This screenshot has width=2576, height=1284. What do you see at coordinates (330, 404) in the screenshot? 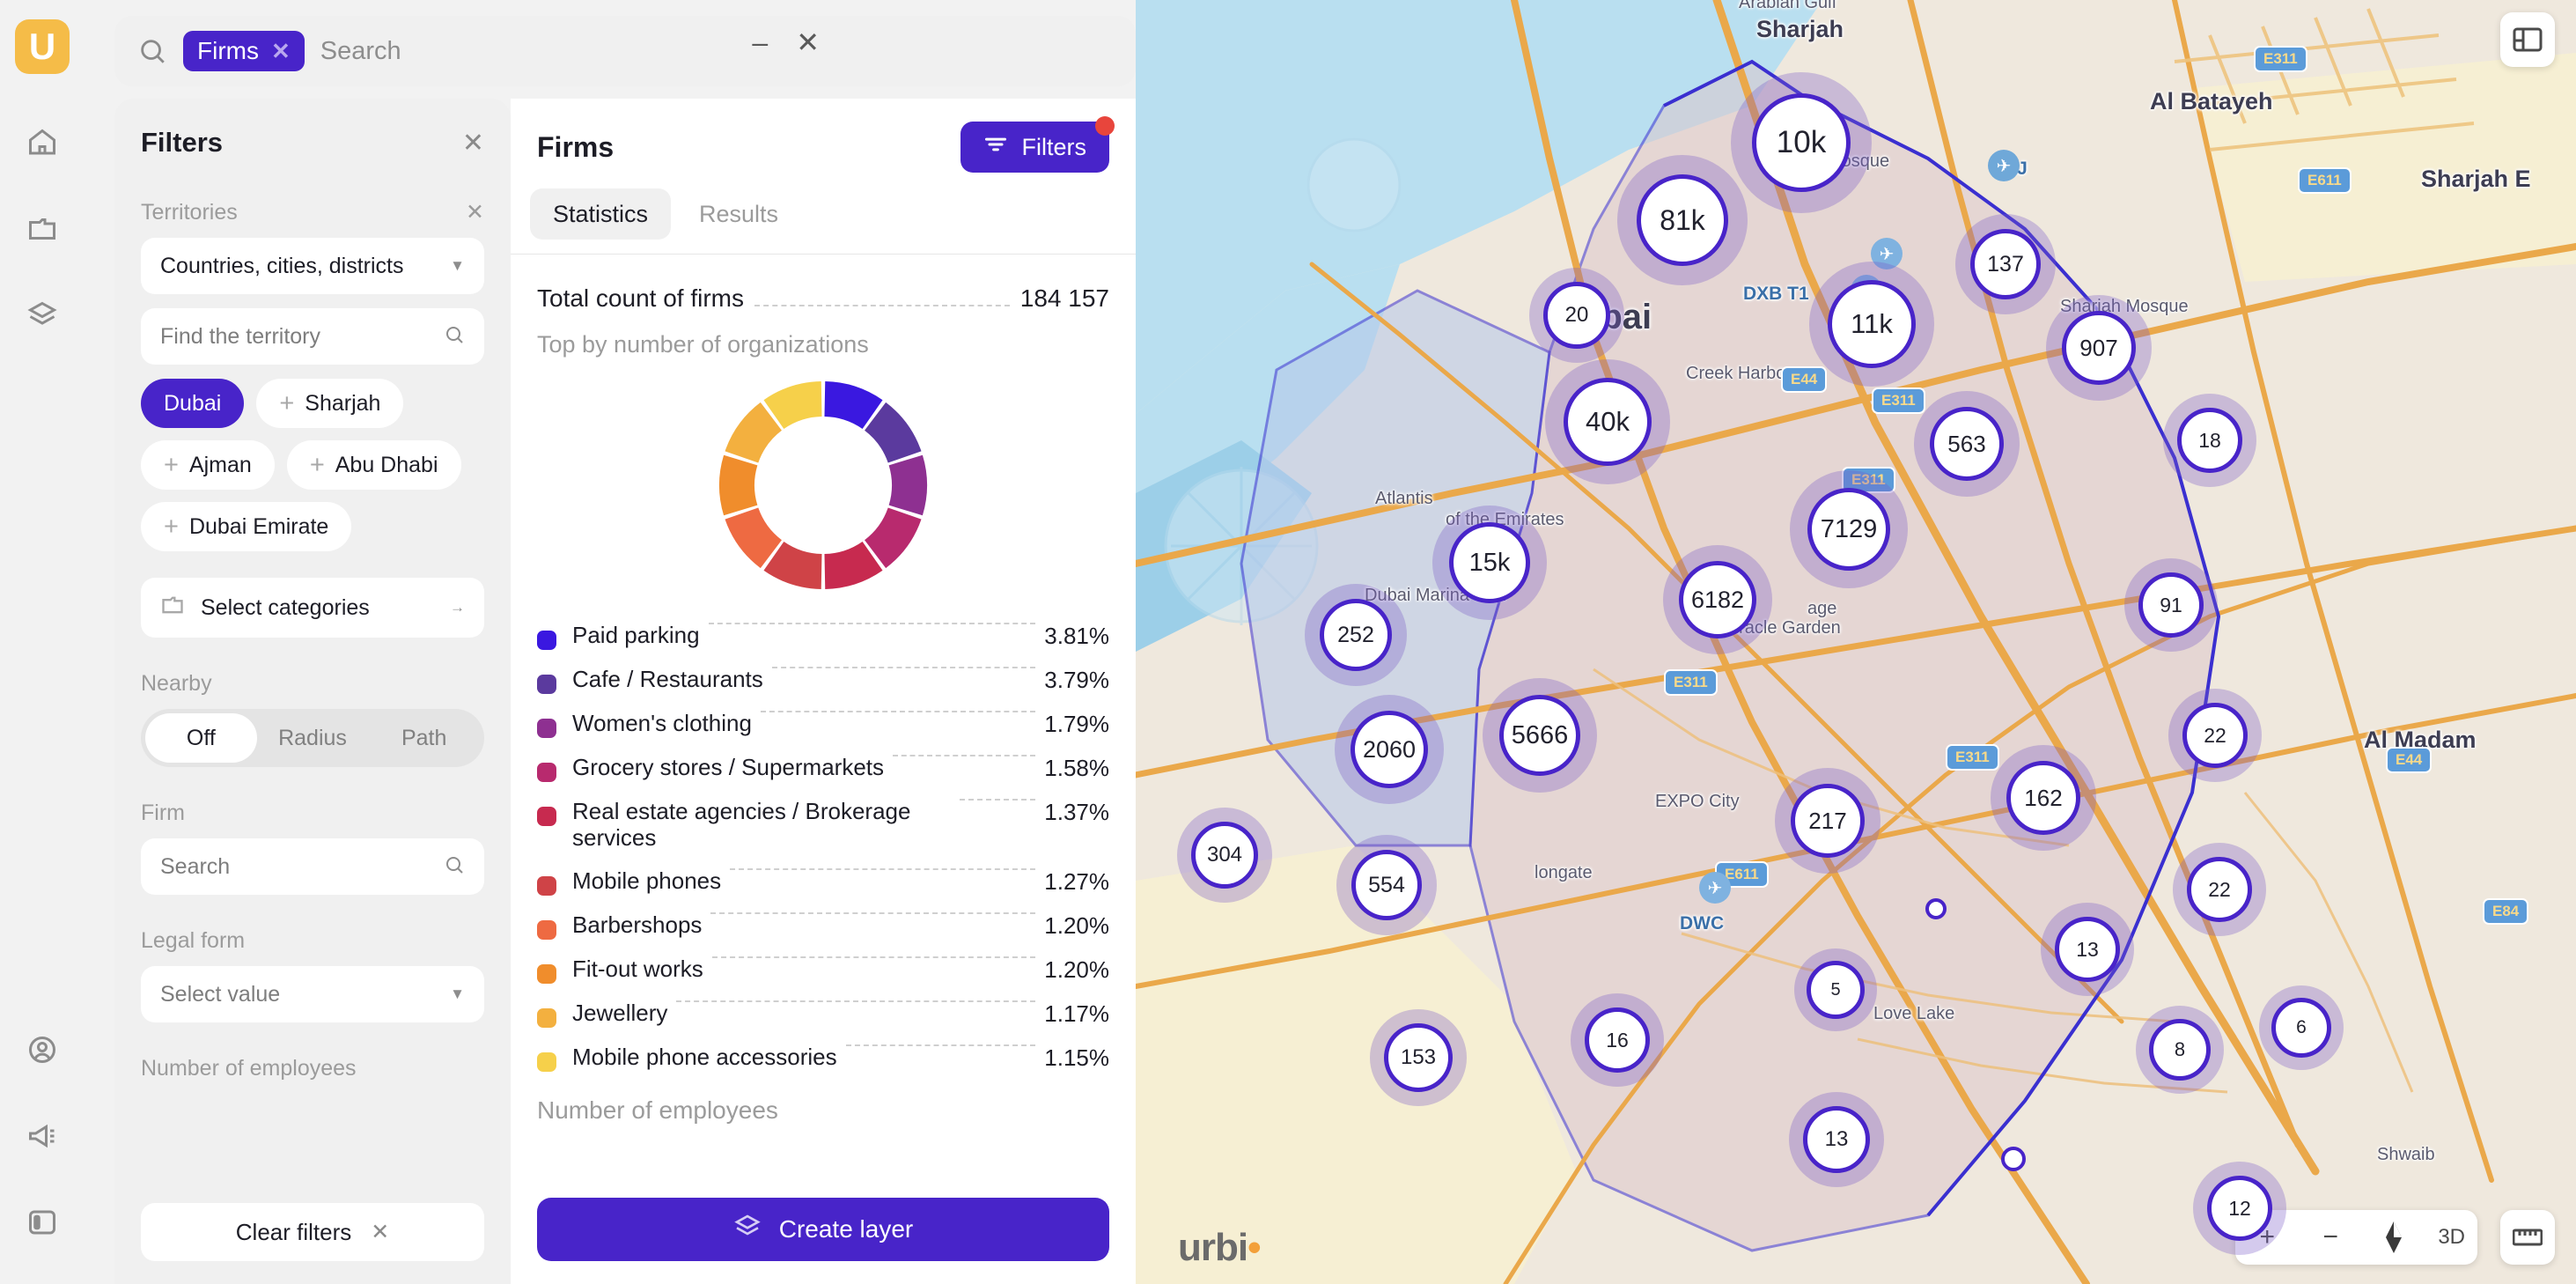
I see `territory-chip: + Sharjah` at bounding box center [330, 404].